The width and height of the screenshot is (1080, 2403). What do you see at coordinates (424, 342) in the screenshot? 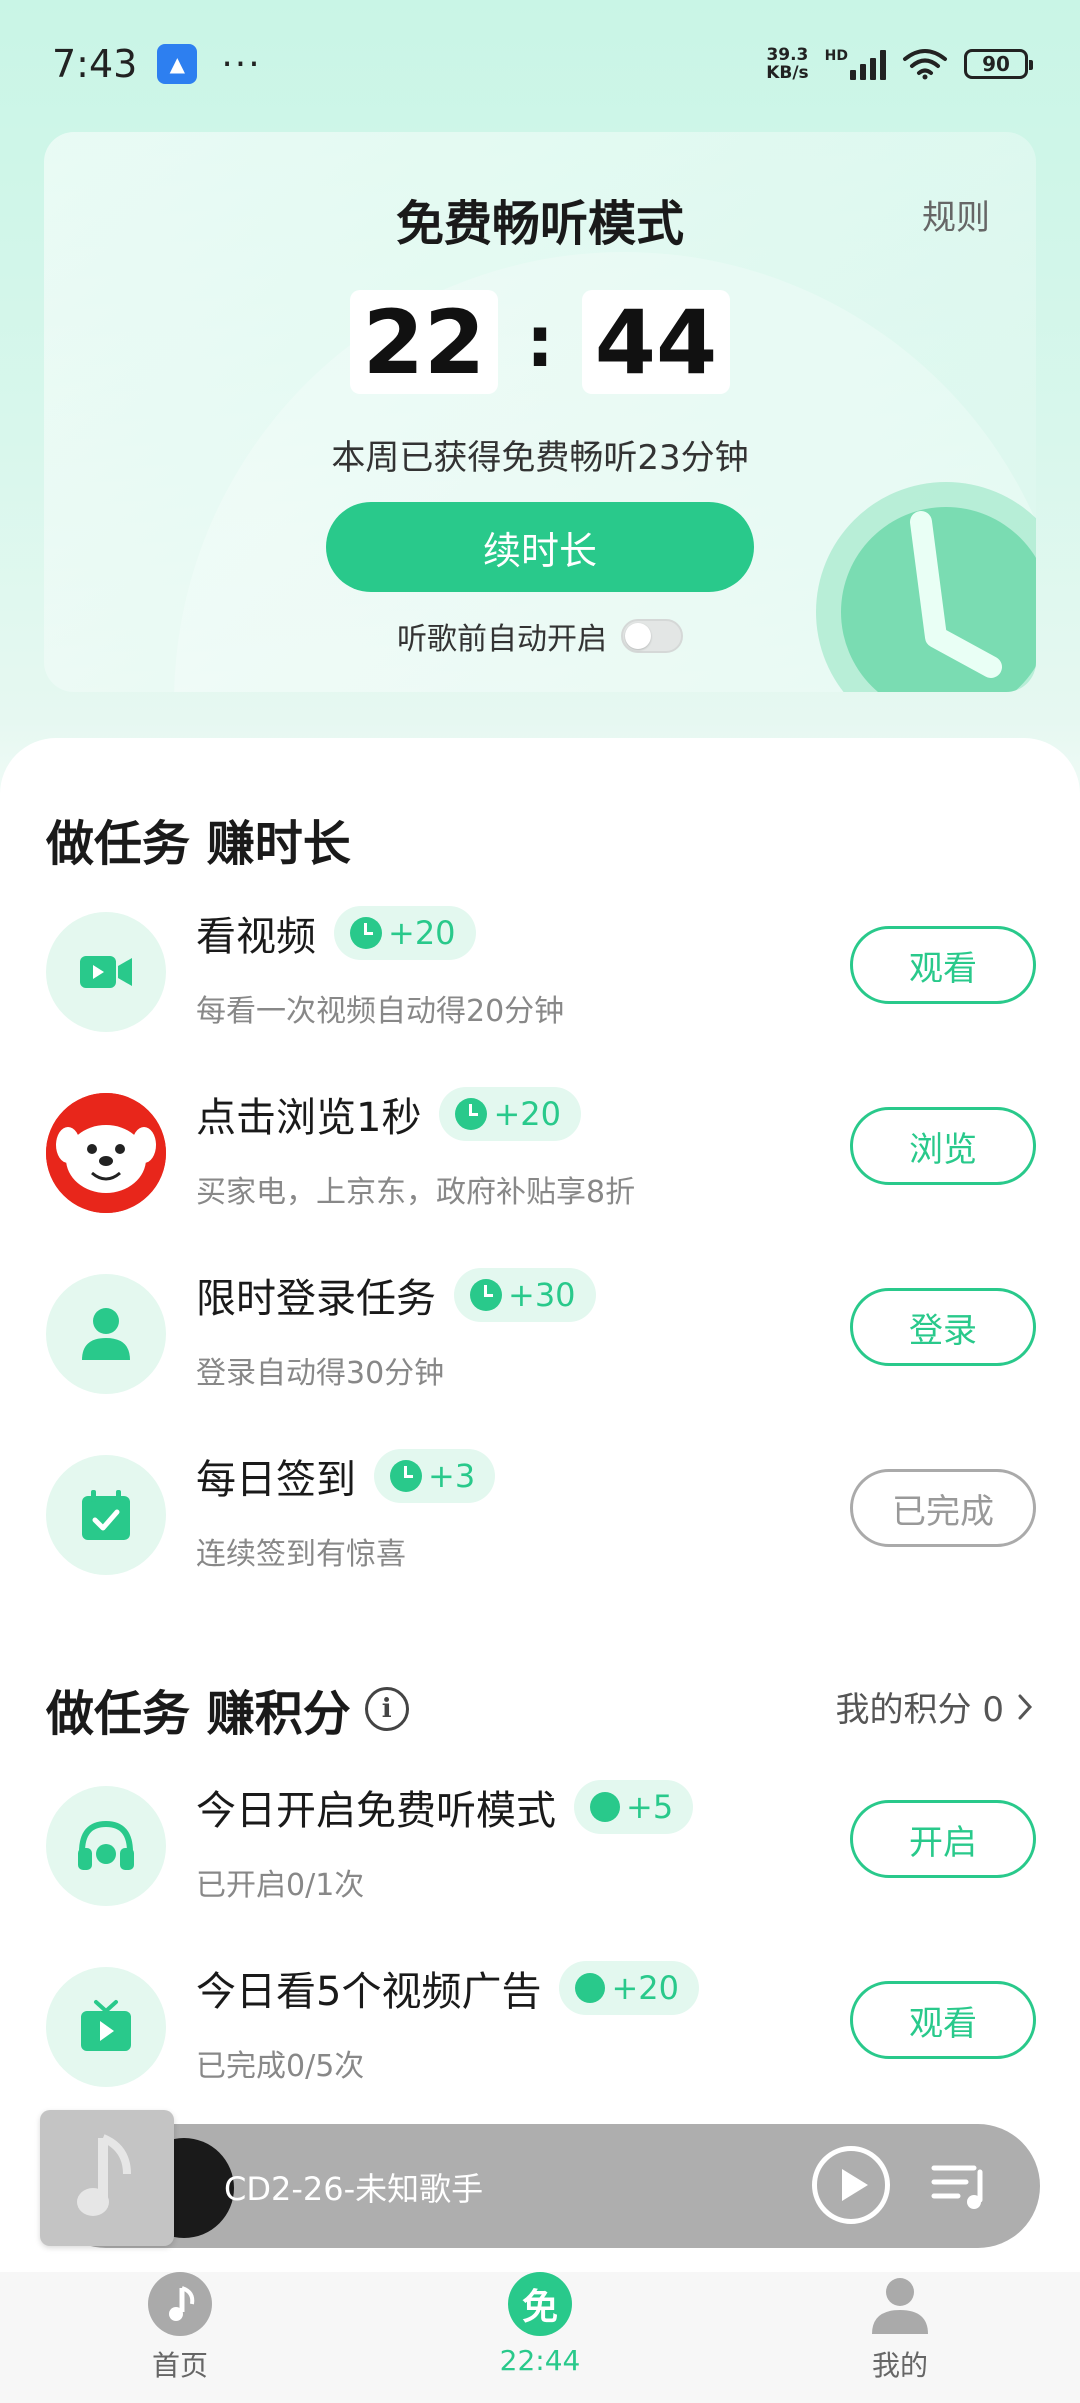
I see `timer-minutes: 22` at bounding box center [424, 342].